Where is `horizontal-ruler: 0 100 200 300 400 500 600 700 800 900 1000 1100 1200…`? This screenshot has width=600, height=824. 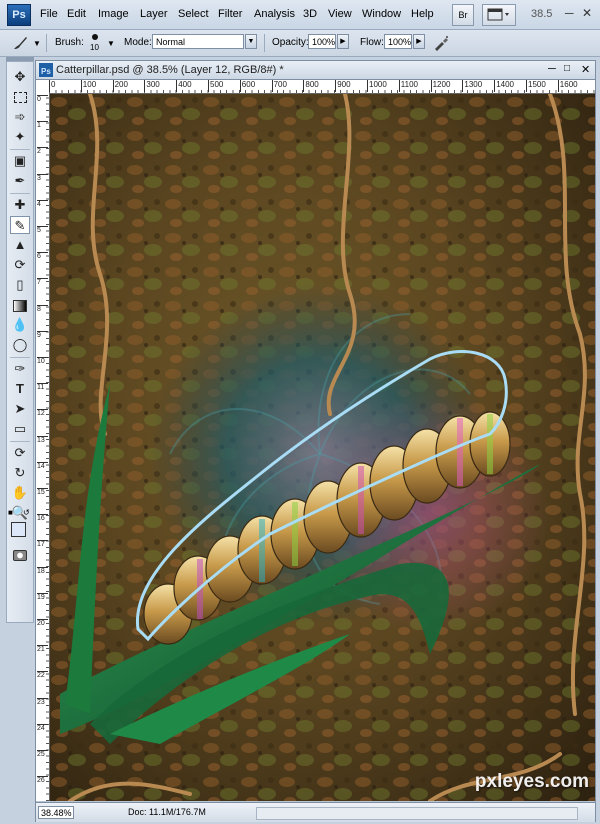 horizontal-ruler: 0 100 200 300 400 500 600 700 800 900 1000 1100 1200… is located at coordinates (322, 87).